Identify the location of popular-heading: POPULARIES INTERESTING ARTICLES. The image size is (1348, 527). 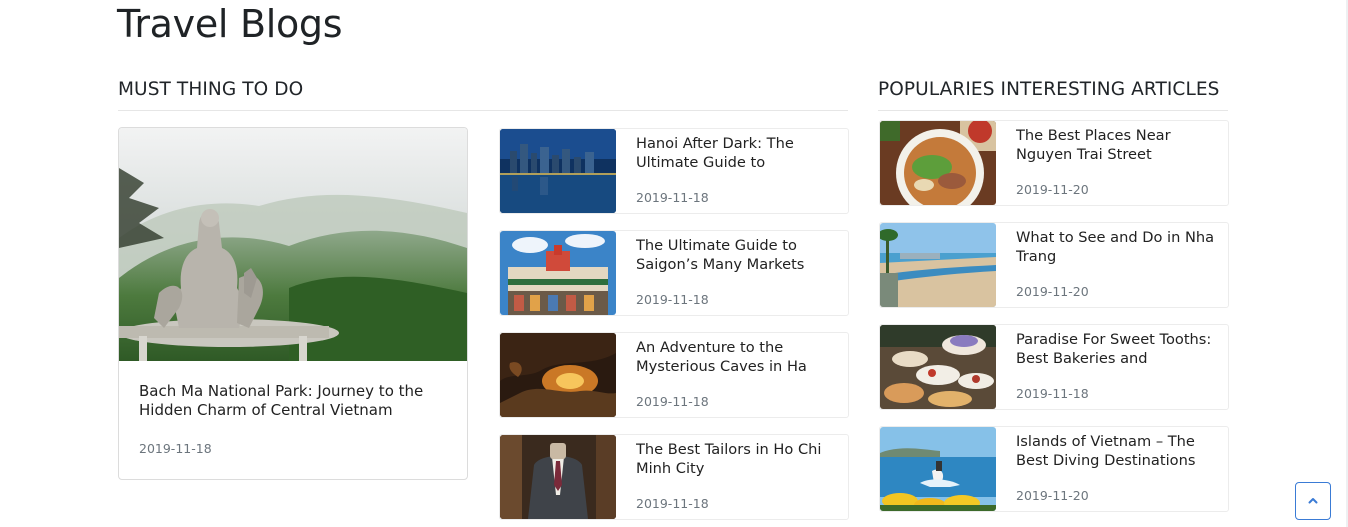
(1049, 89).